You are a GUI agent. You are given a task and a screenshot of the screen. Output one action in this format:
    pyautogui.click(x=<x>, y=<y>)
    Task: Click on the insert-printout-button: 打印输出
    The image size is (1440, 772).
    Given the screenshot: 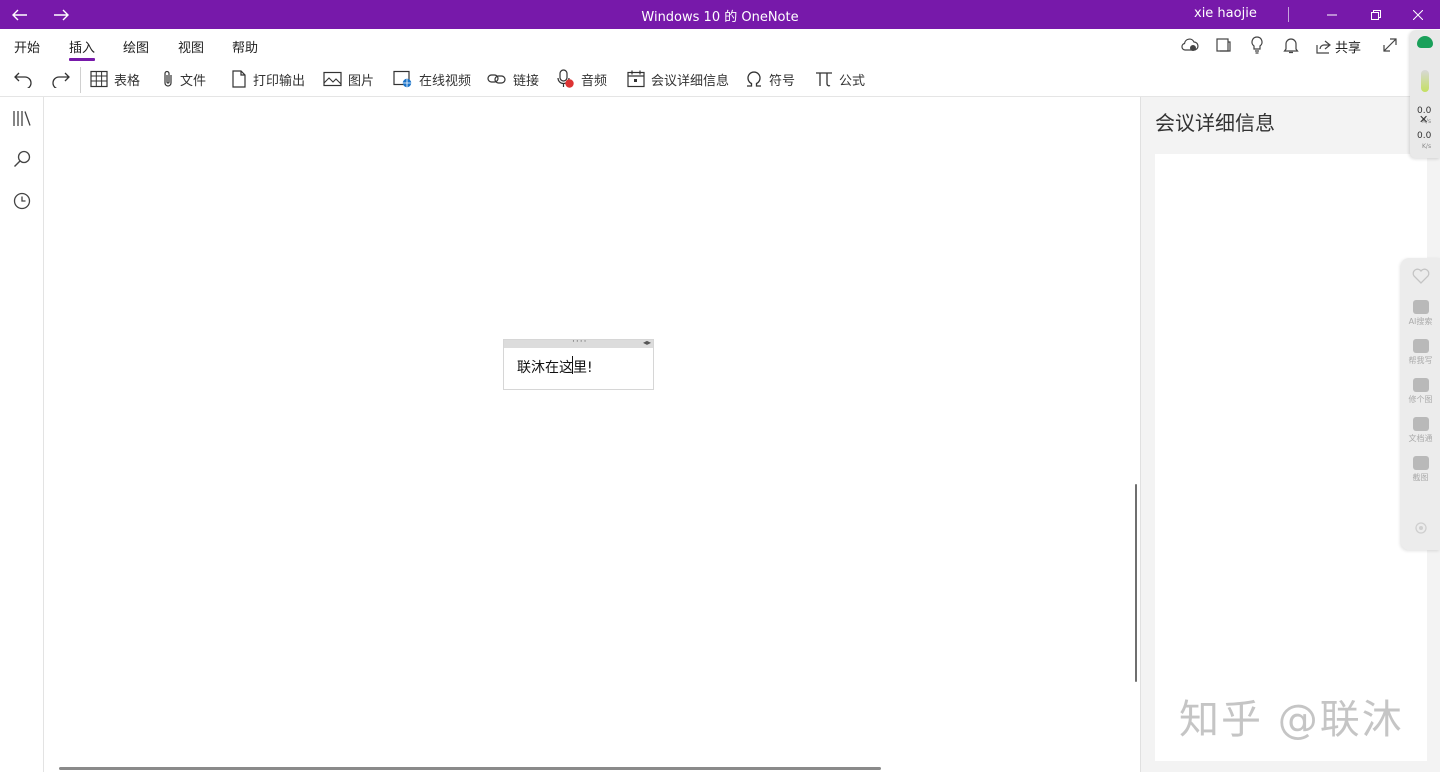 What is the action you would take?
    pyautogui.click(x=268, y=79)
    